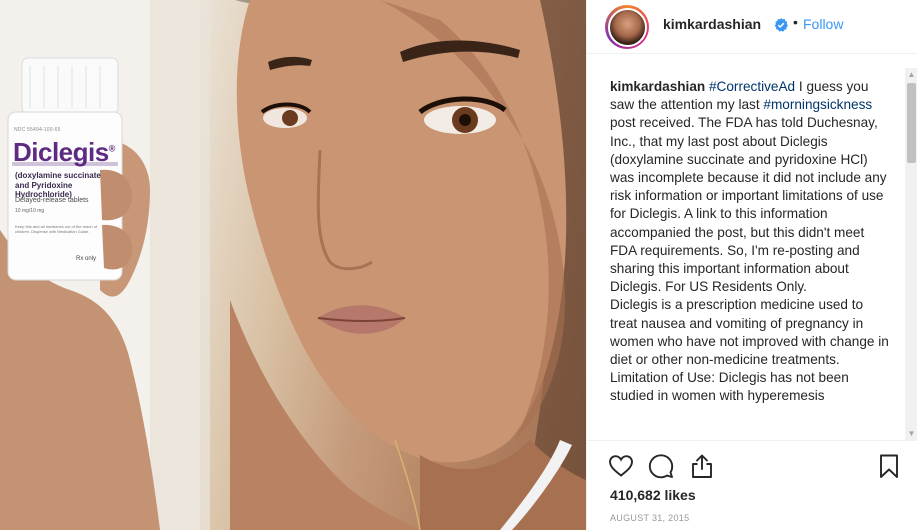 This screenshot has width=917, height=530. What do you see at coordinates (112, 148) in the screenshot?
I see `bottle-registered-mark: ®` at bounding box center [112, 148].